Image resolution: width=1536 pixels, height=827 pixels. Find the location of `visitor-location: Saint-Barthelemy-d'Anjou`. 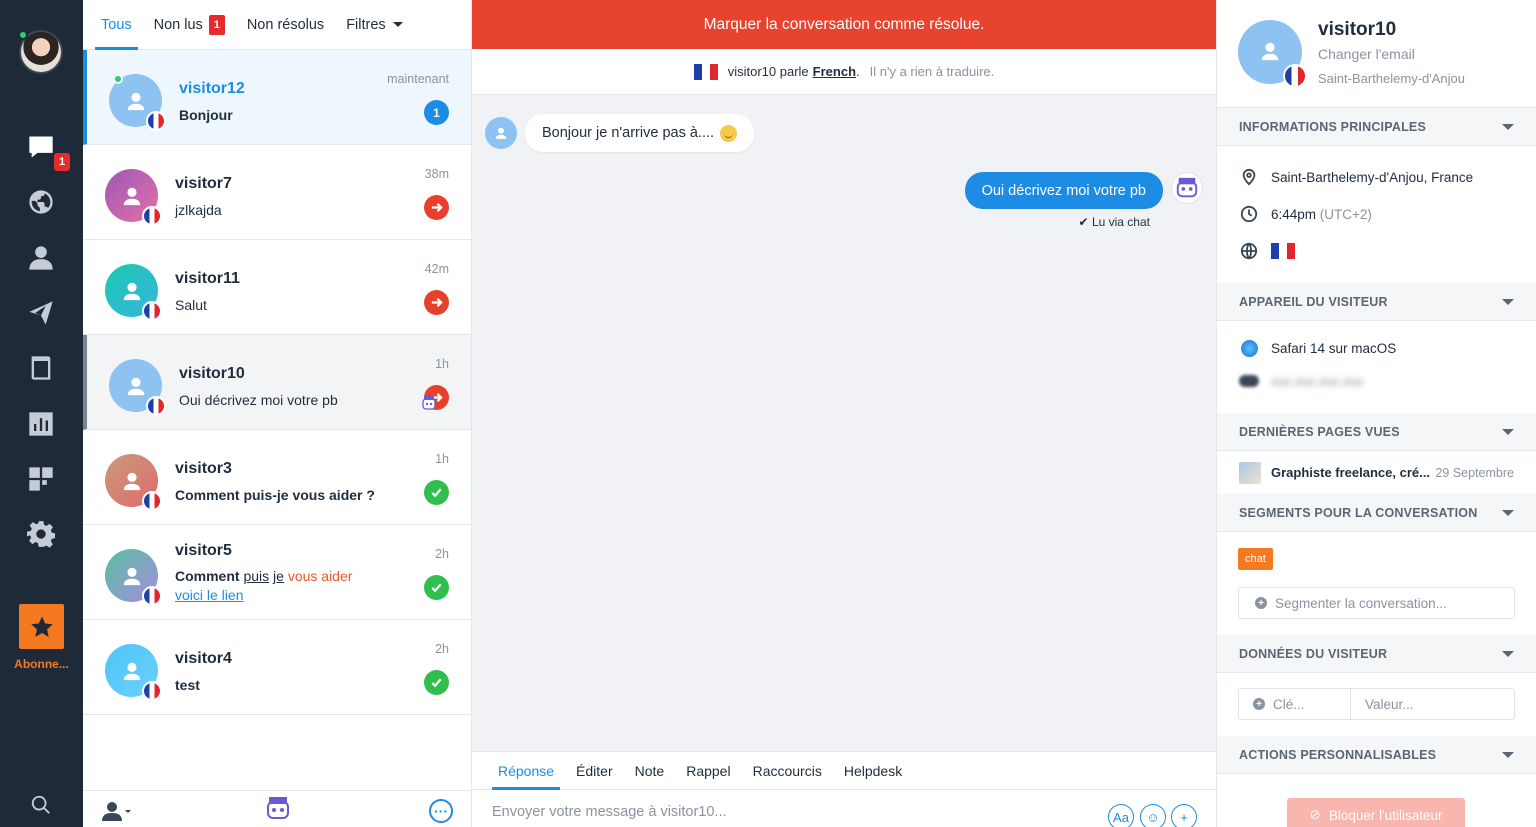

visitor-location: Saint-Barthelemy-d'Anjou is located at coordinates (1391, 78).